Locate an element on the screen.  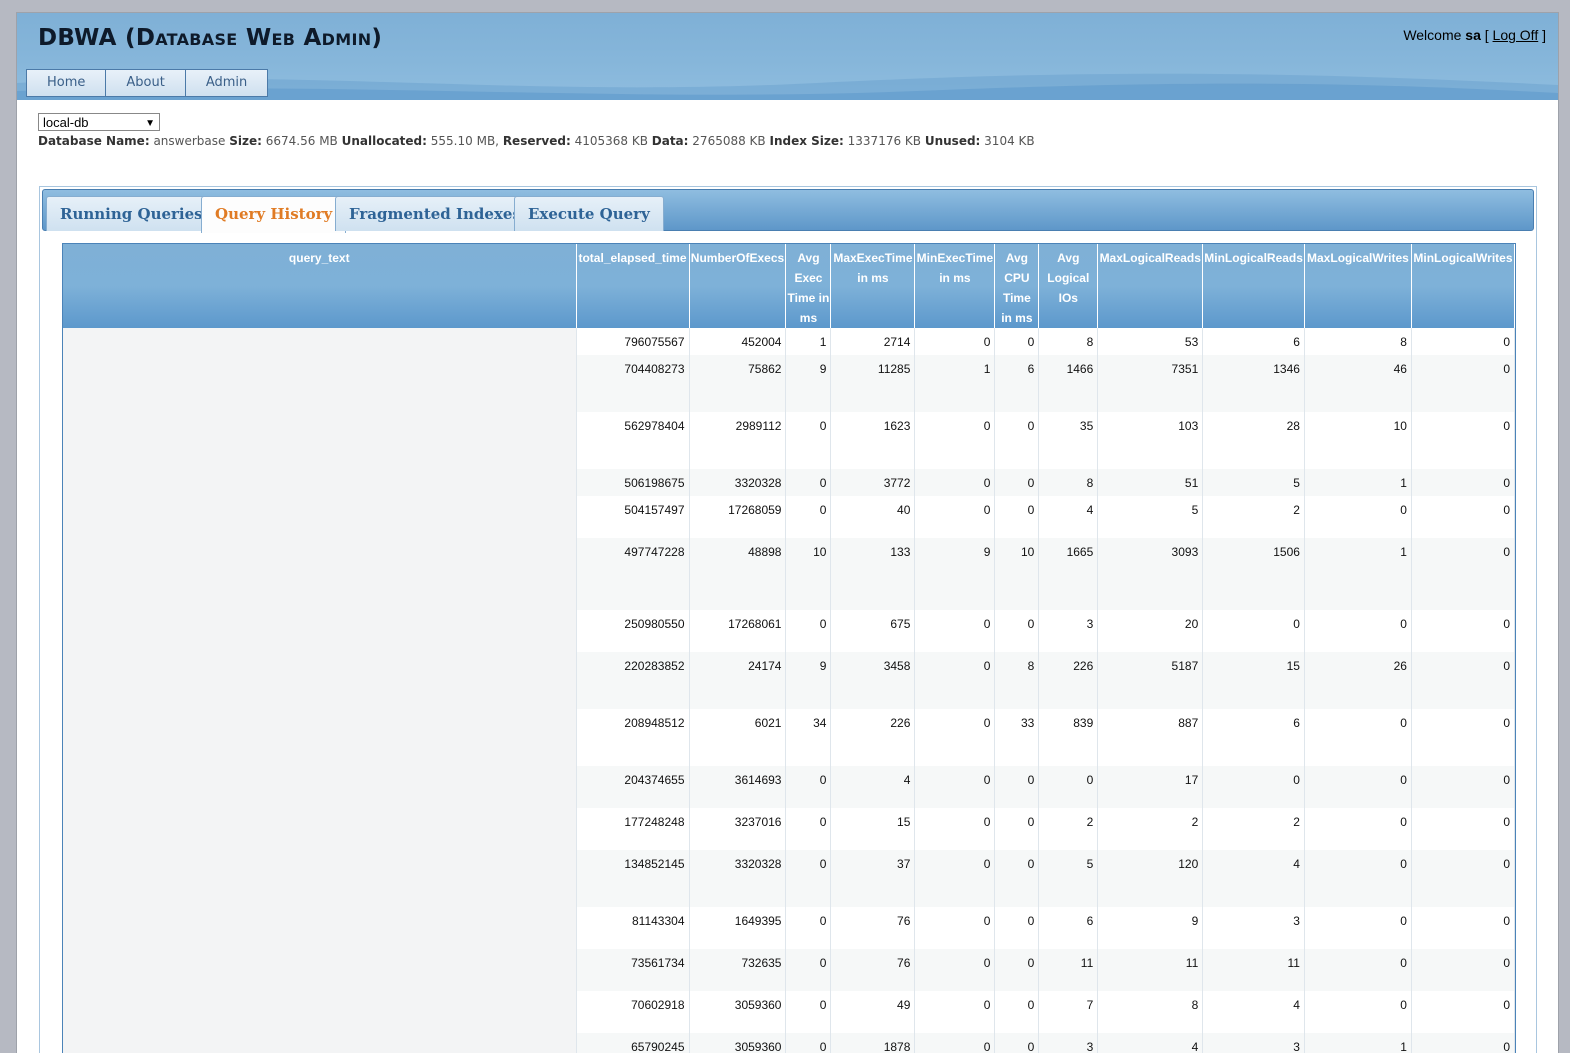
column-header: Avg Exec Time in ms is located at coordinates (808, 286).